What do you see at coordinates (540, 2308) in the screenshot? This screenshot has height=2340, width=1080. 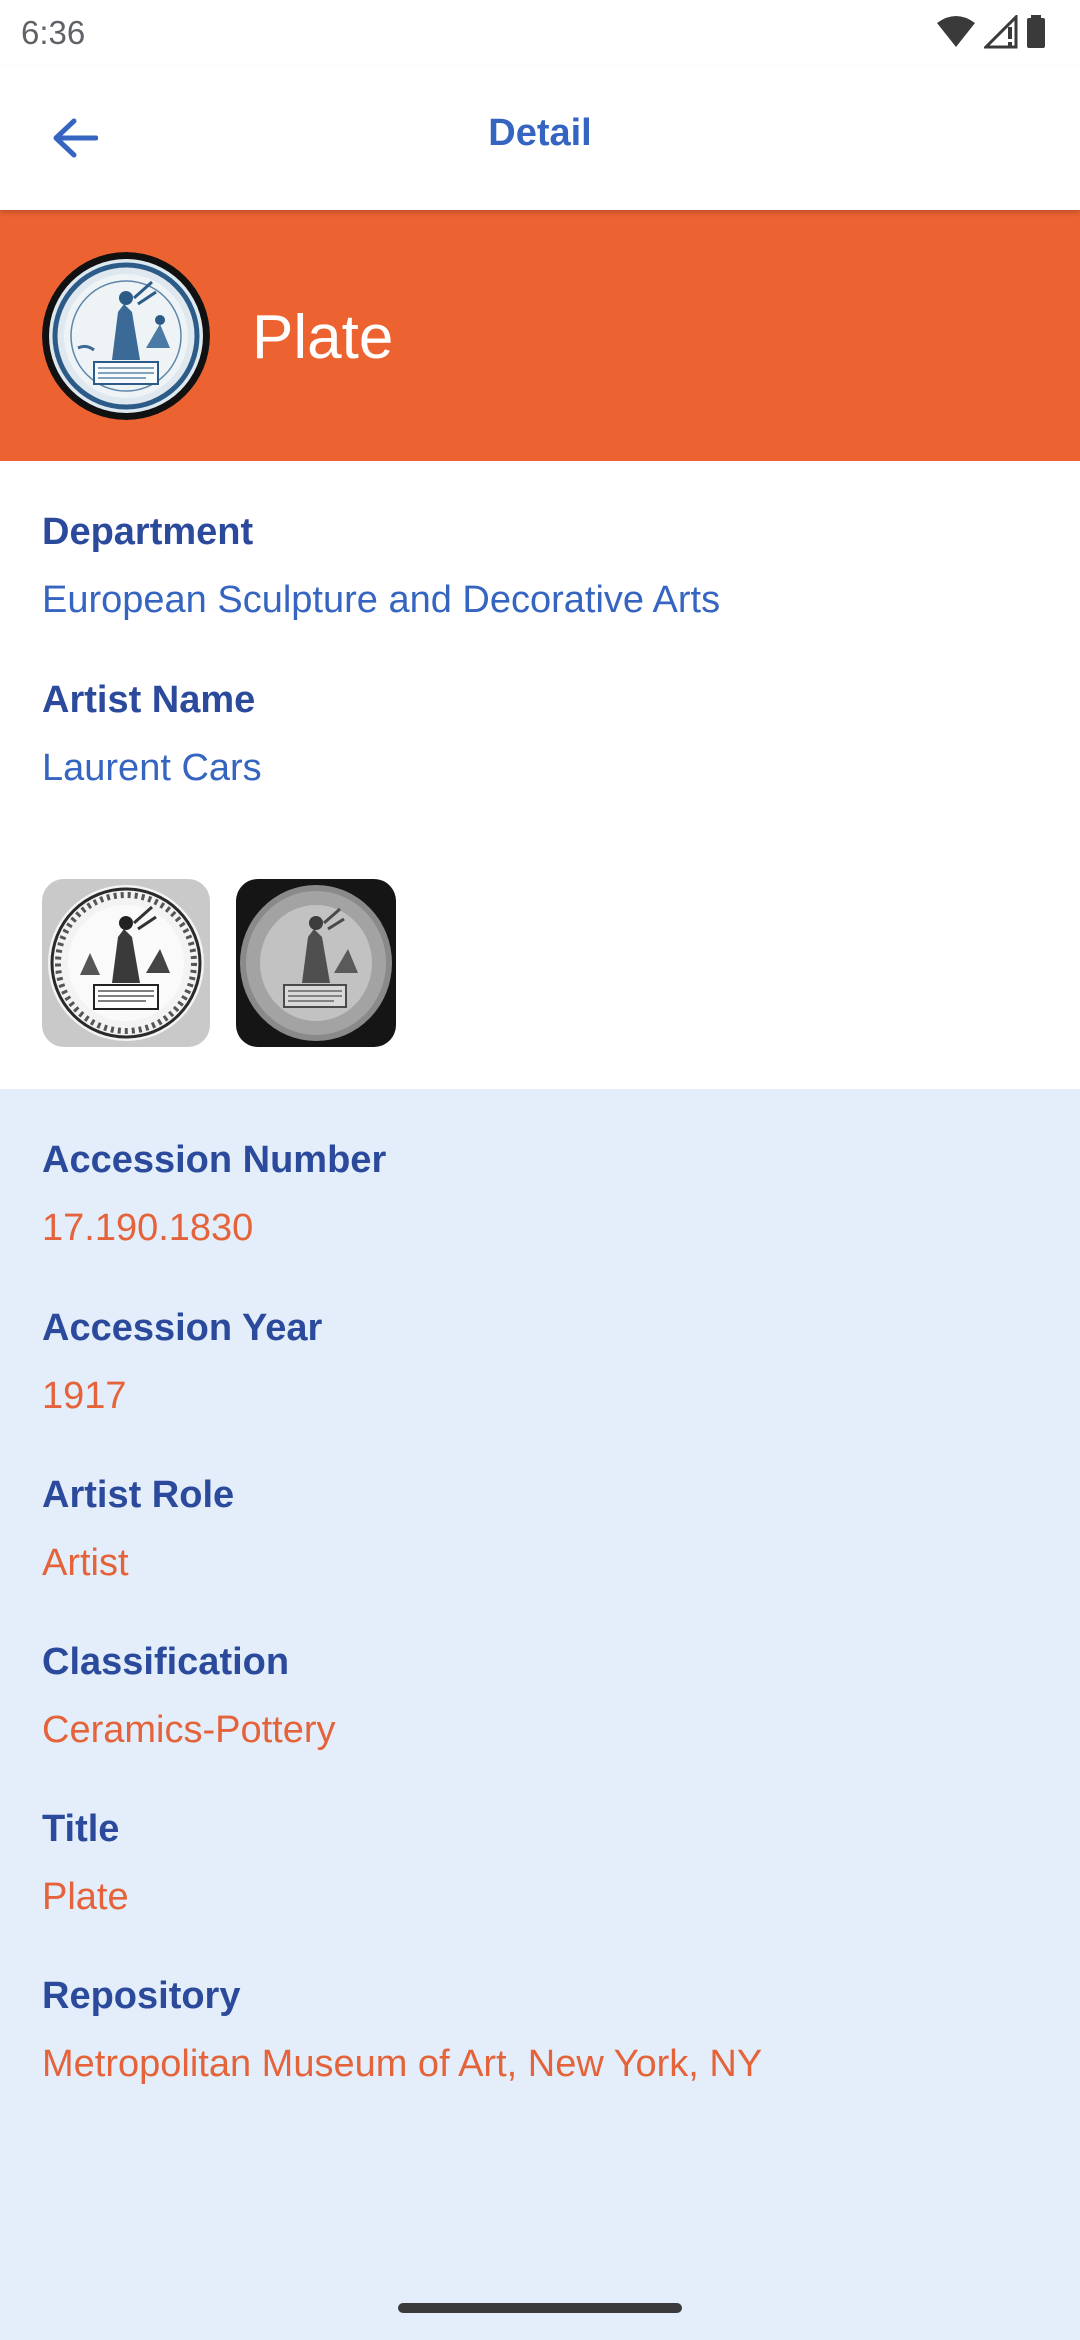 I see `home-indicator` at bounding box center [540, 2308].